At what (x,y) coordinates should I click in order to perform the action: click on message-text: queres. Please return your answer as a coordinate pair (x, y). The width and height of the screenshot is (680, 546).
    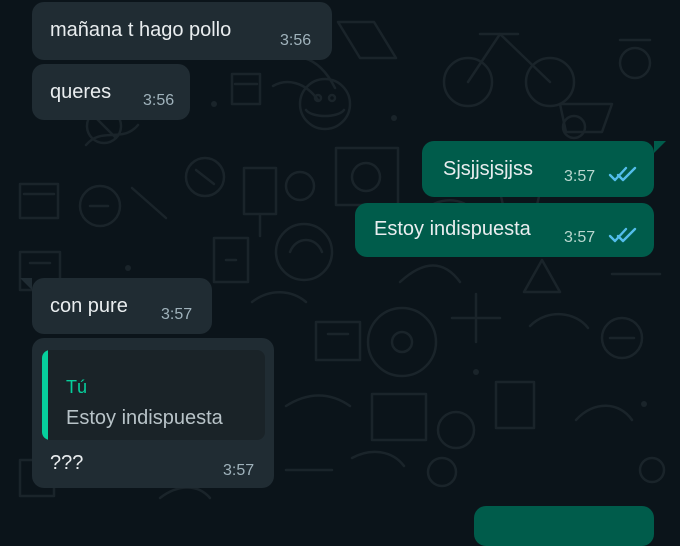
    Looking at the image, I should click on (81, 92).